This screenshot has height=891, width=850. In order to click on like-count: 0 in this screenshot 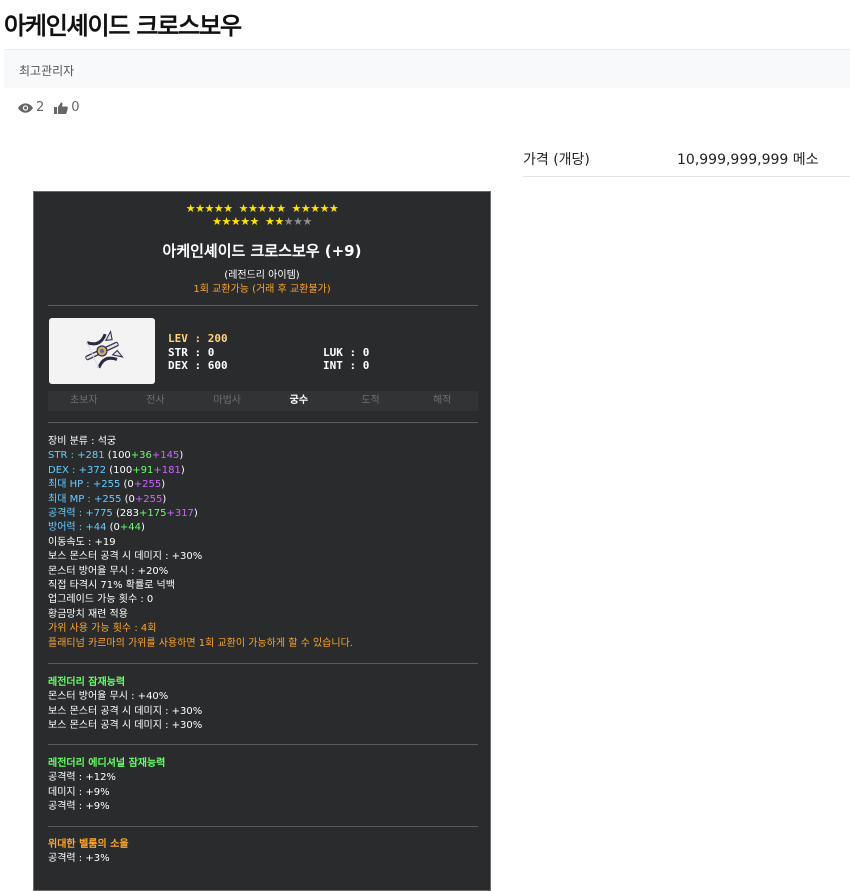, I will do `click(67, 107)`.